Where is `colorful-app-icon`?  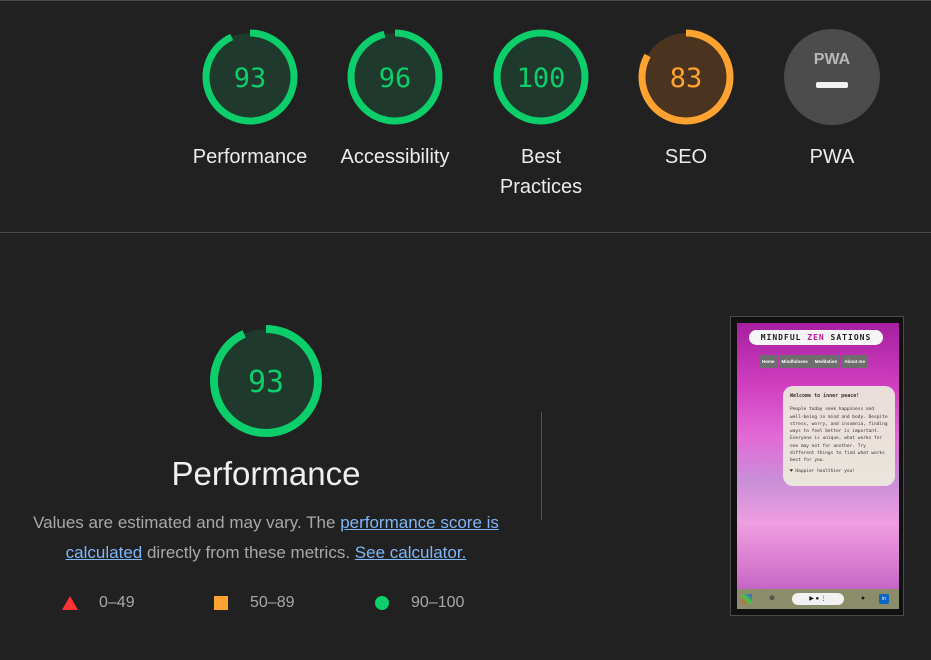 colorful-app-icon is located at coordinates (747, 599).